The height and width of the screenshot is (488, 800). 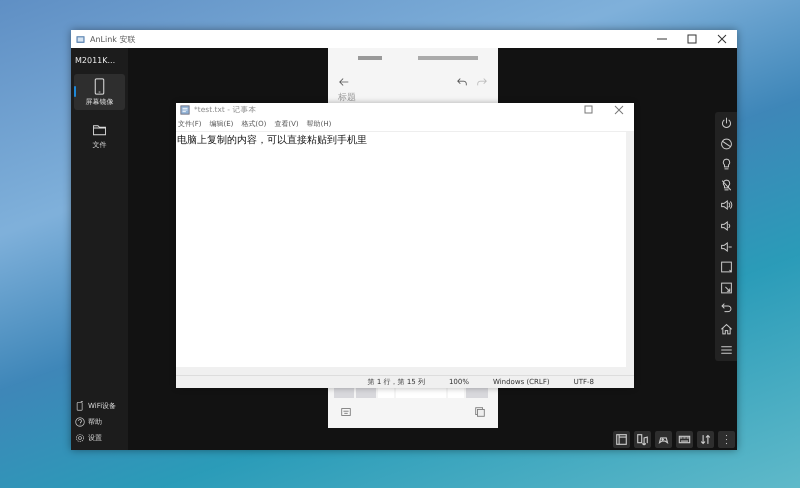 I want to click on transfer-icon, so click(x=705, y=439).